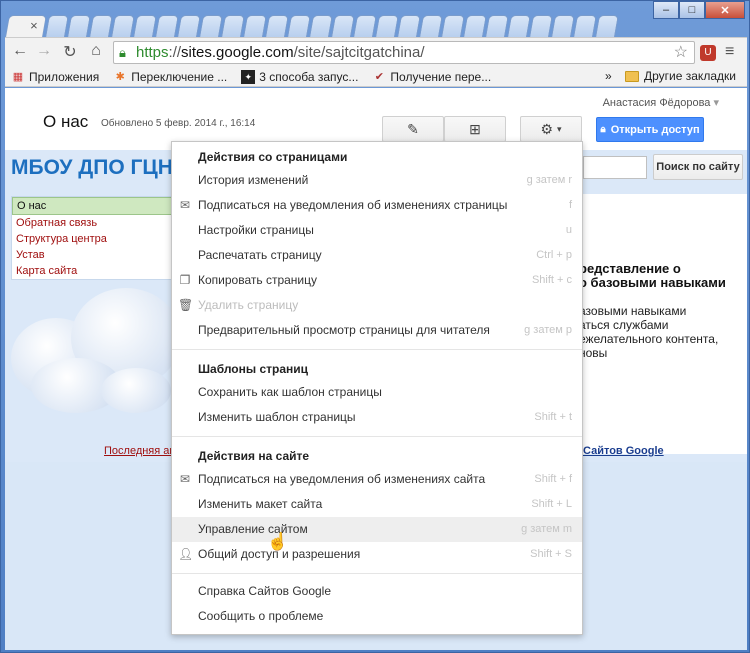  Describe the element at coordinates (26, 26) in the screenshot. I see `tab-active: ×` at that location.